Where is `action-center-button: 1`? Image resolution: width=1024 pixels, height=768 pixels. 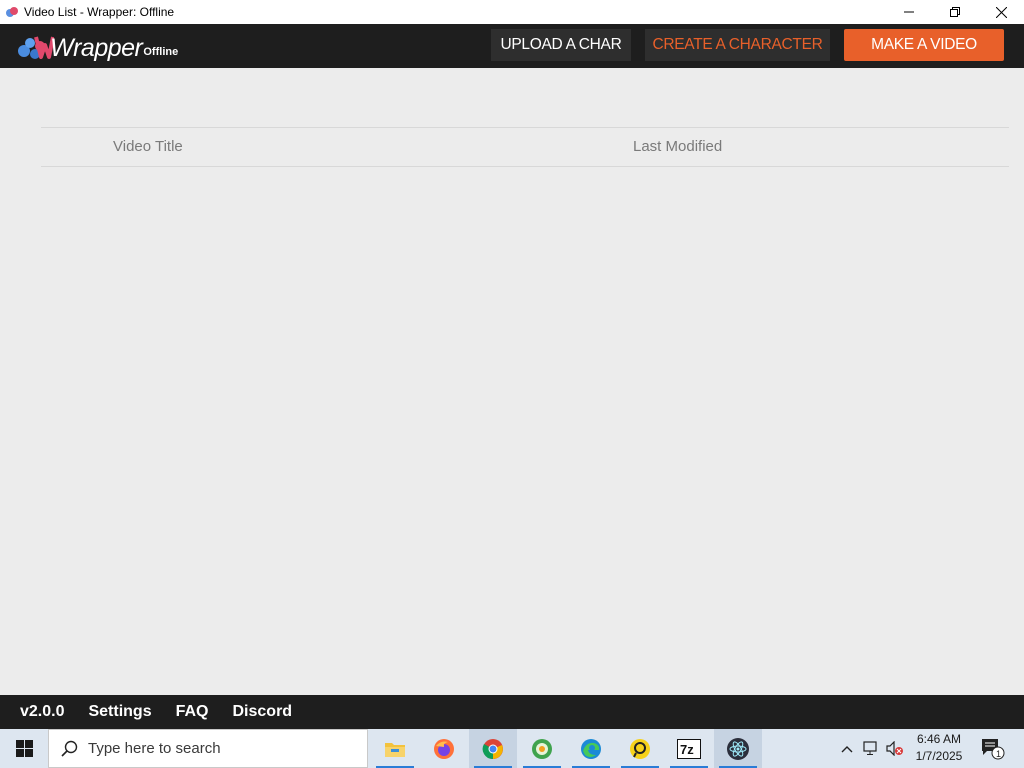 action-center-button: 1 is located at coordinates (993, 748).